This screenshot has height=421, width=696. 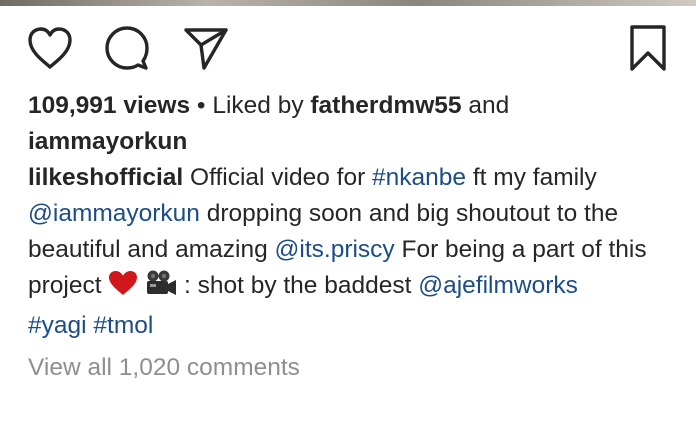 I want to click on post-image-edge, so click(x=348, y=3).